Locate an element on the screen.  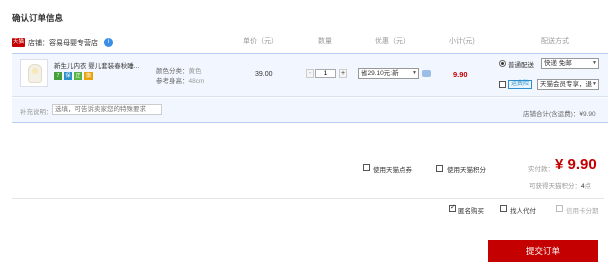
shipping-insurance-checkbox is located at coordinates (502, 84).